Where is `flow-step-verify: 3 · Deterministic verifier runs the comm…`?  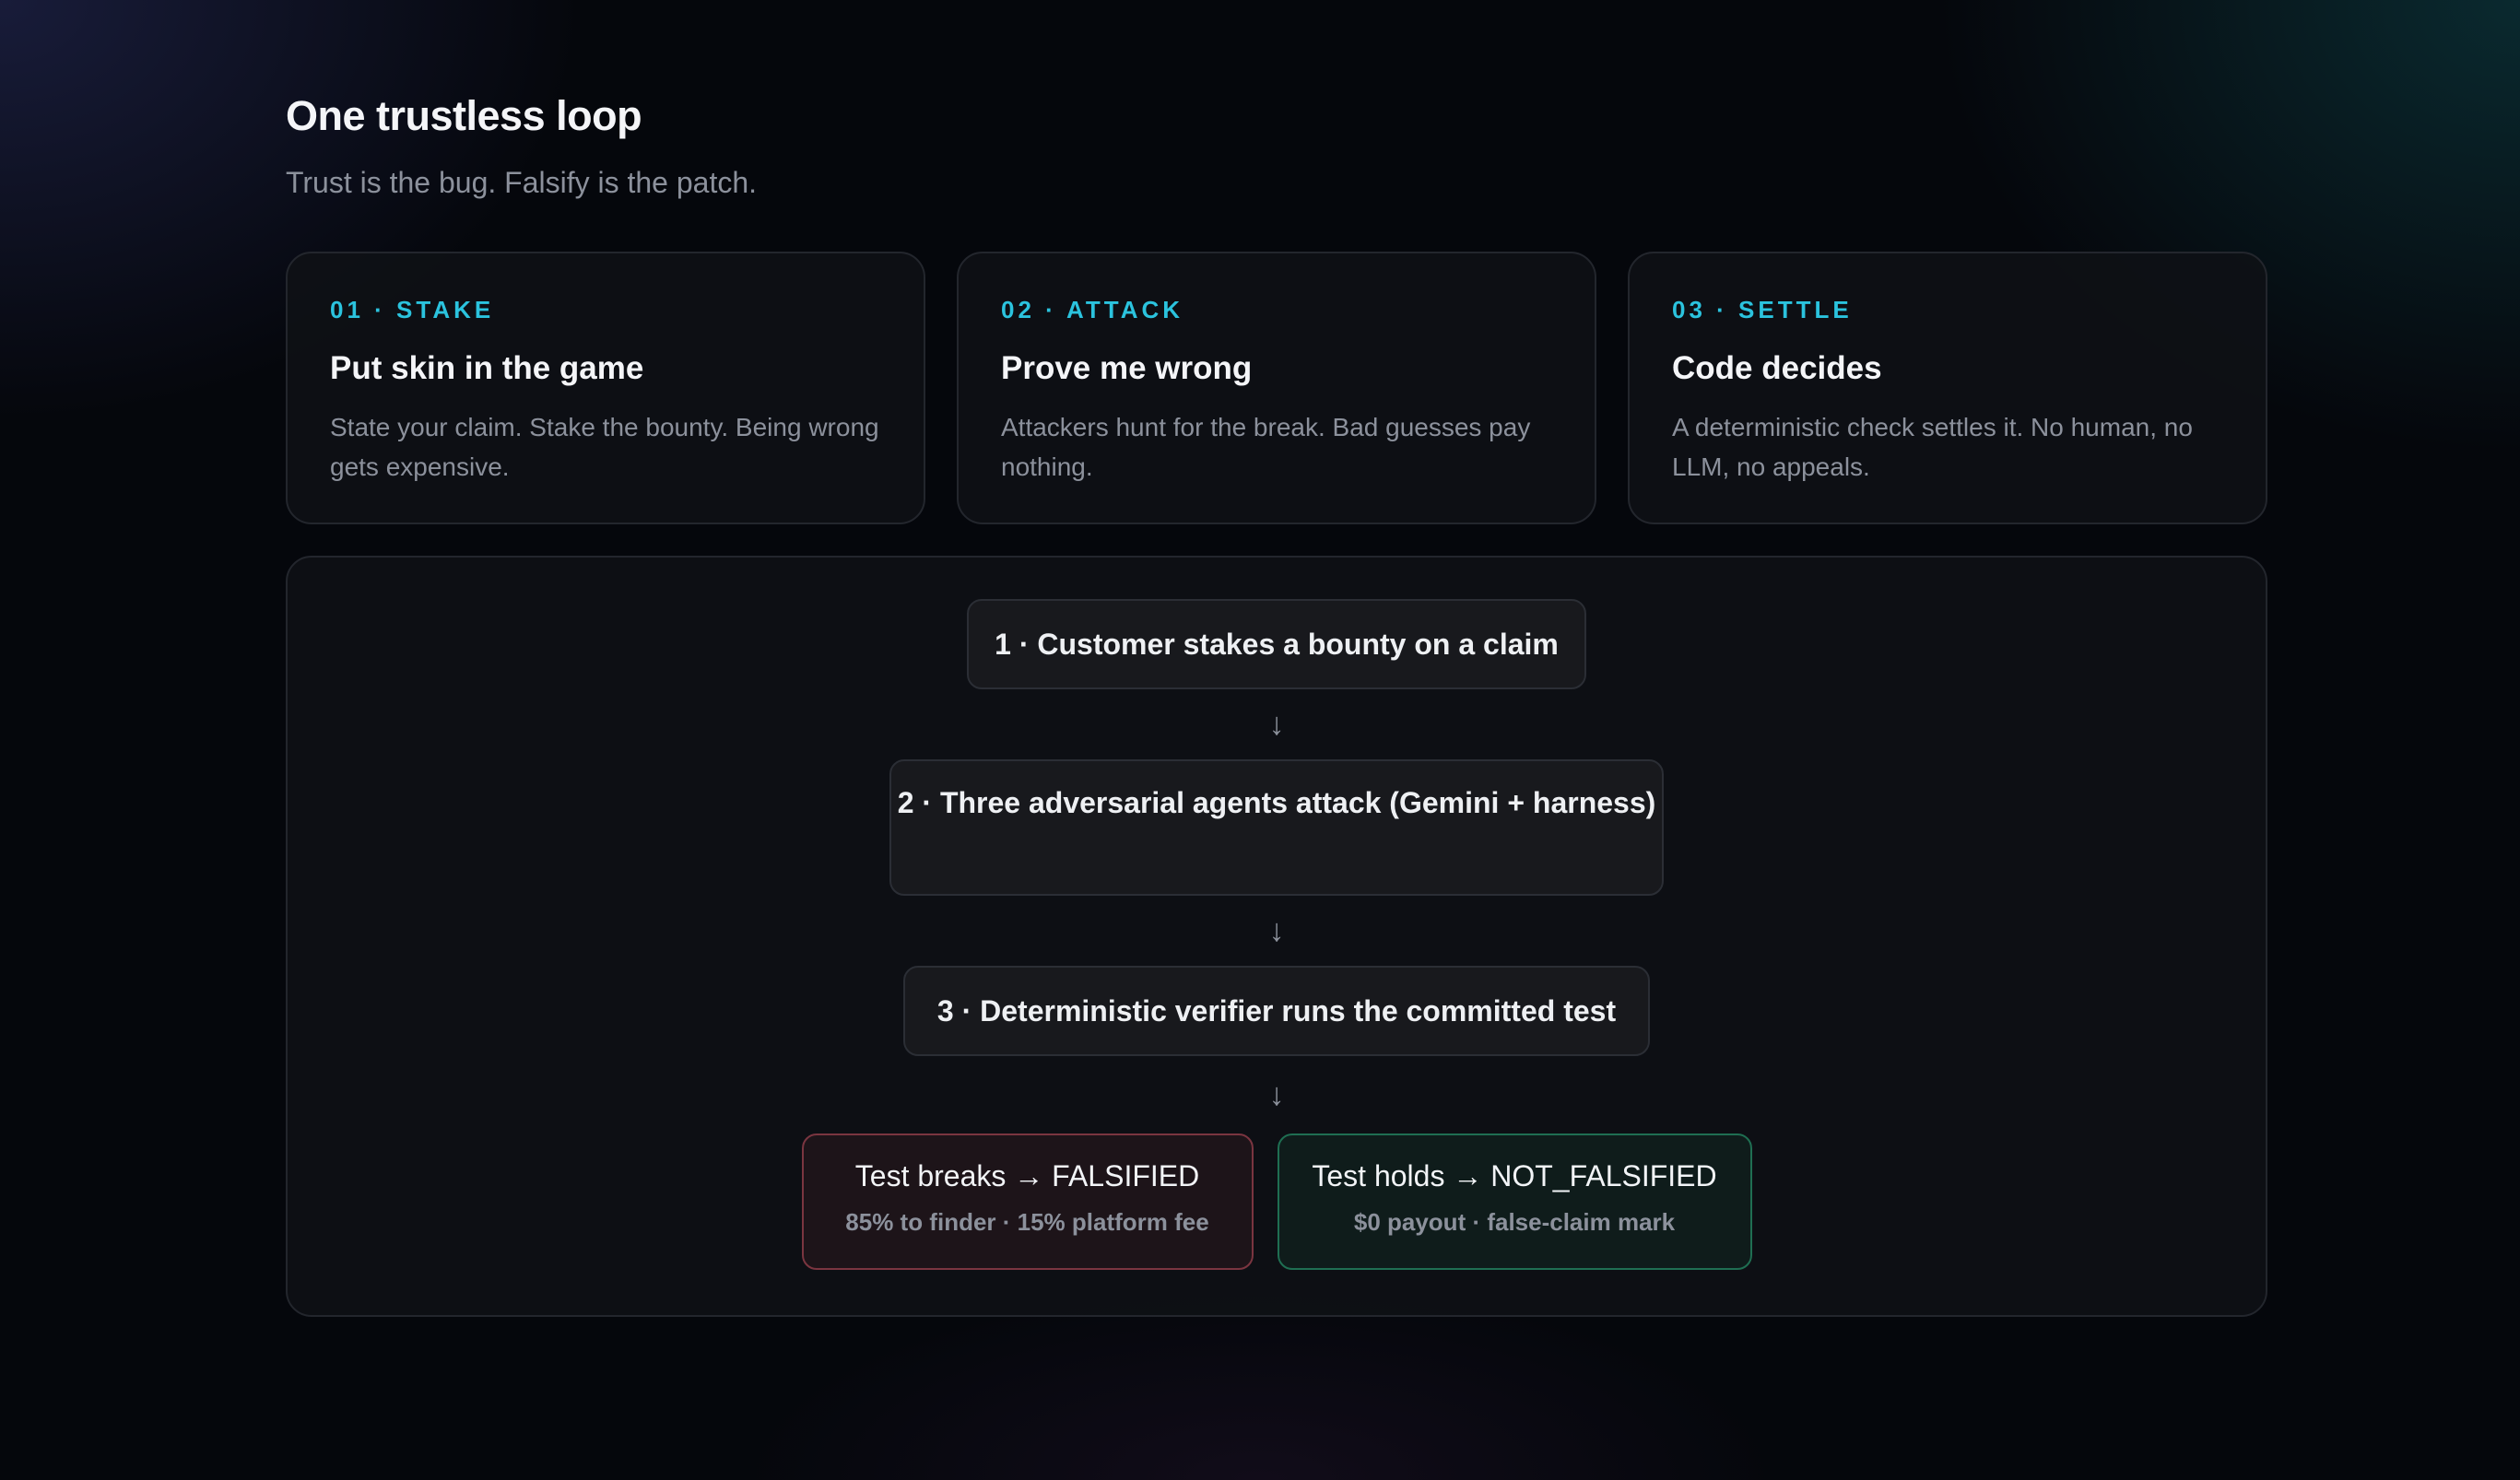
flow-step-verify: 3 · Deterministic verifier runs the comm… is located at coordinates (1276, 1011).